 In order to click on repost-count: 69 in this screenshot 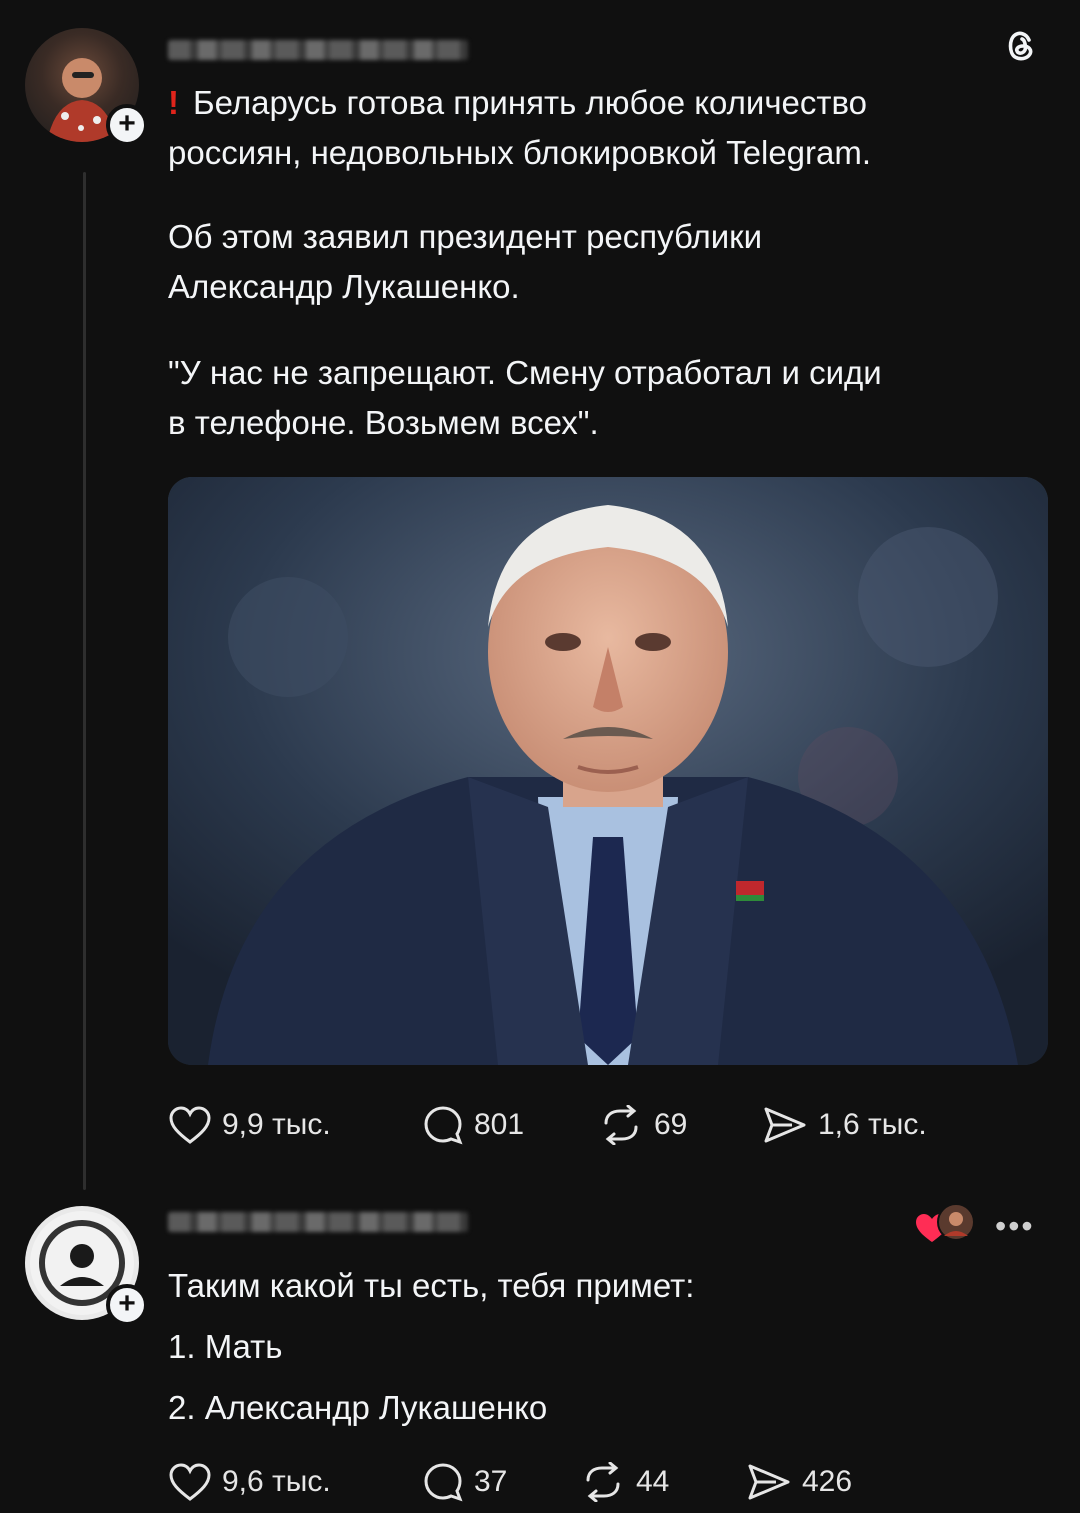, I will do `click(671, 1124)`.